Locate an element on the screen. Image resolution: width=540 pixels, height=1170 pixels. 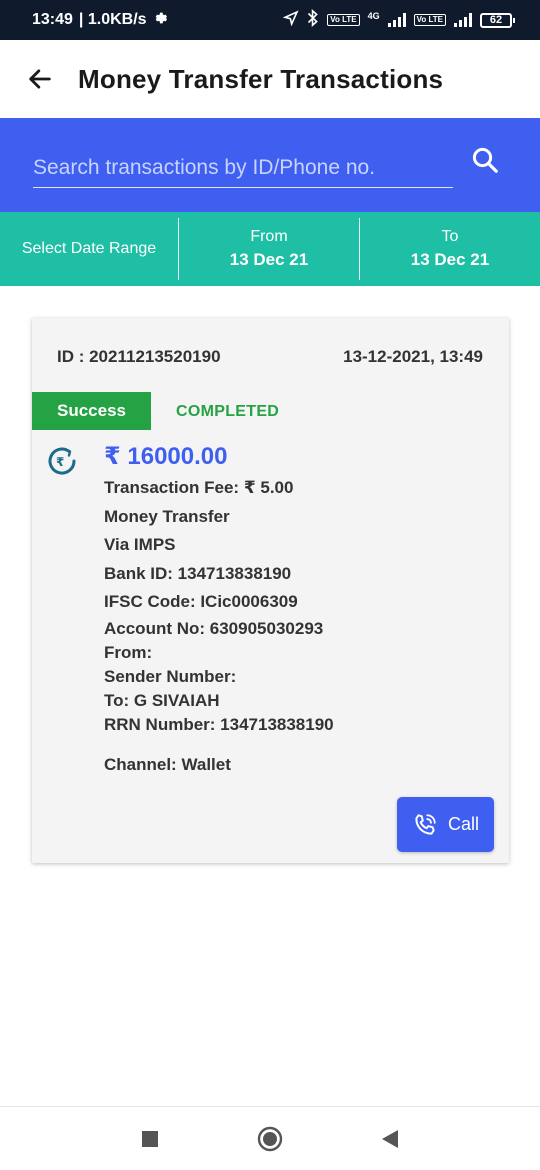
transaction-id: ID : 20211213520190 is located at coordinates (139, 356).